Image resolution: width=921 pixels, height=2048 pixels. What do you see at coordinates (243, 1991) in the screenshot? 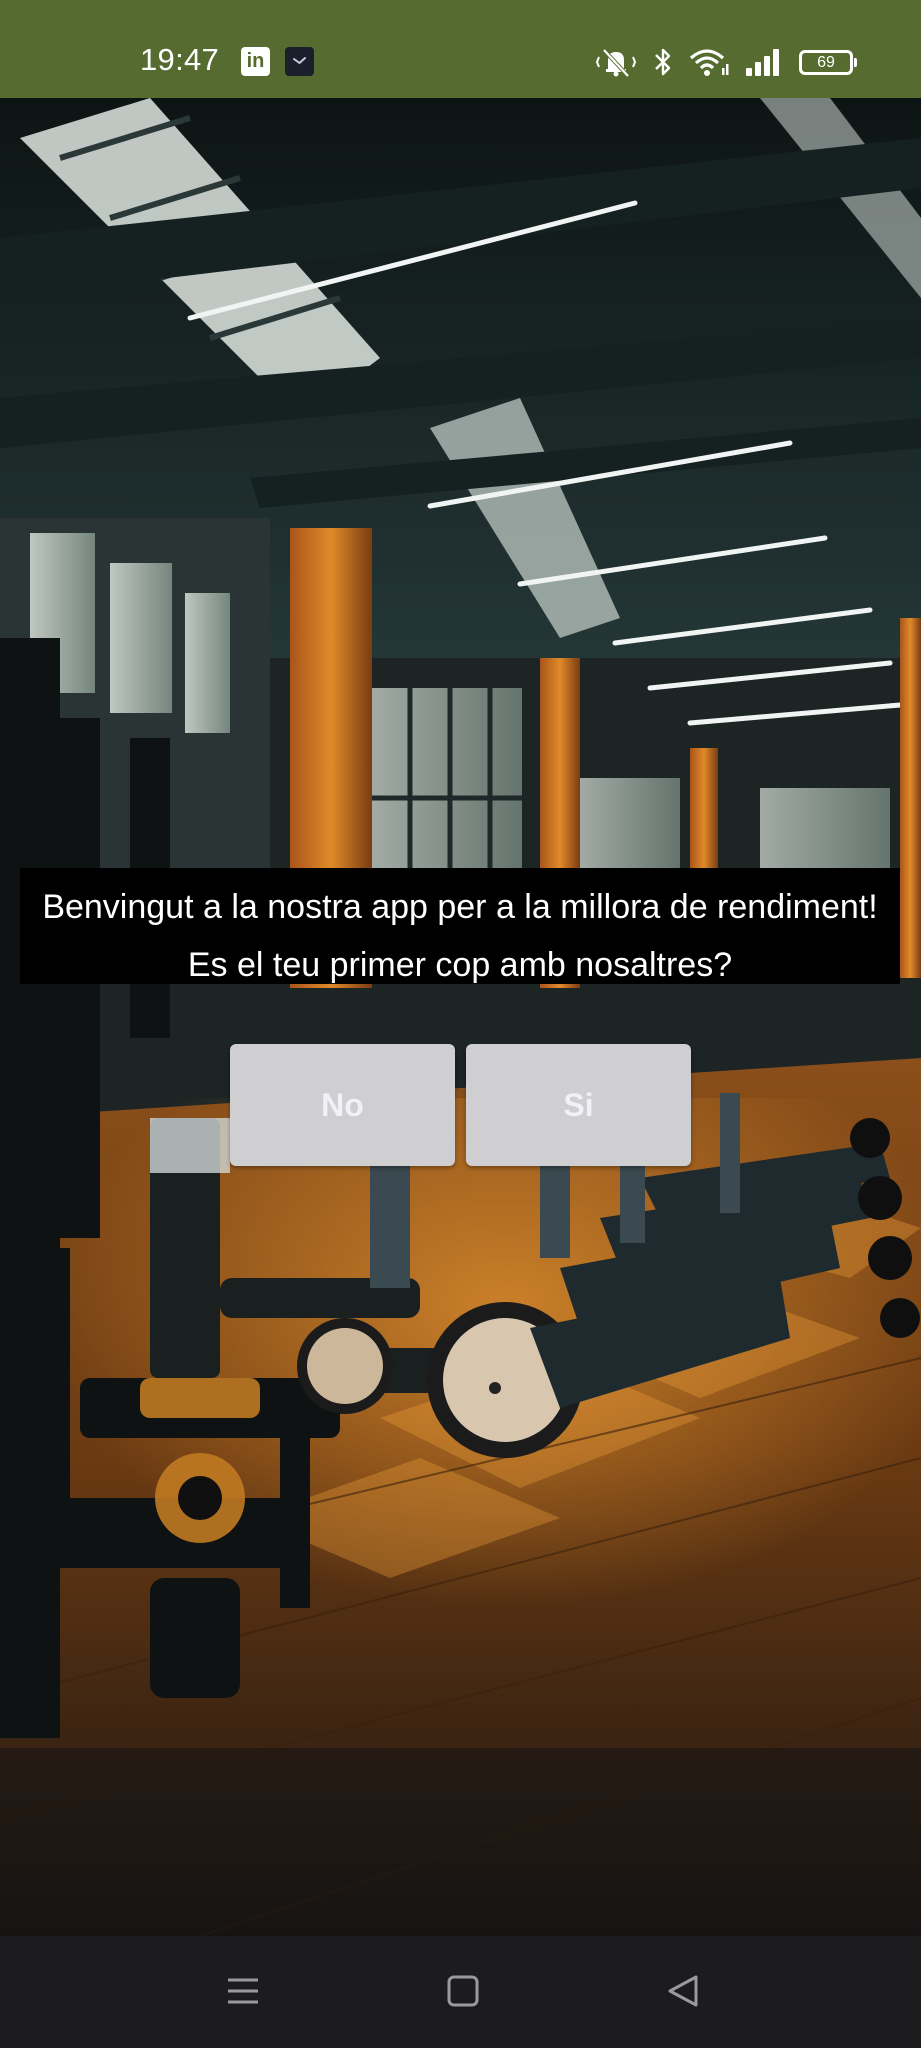
I see `menu-icon` at bounding box center [243, 1991].